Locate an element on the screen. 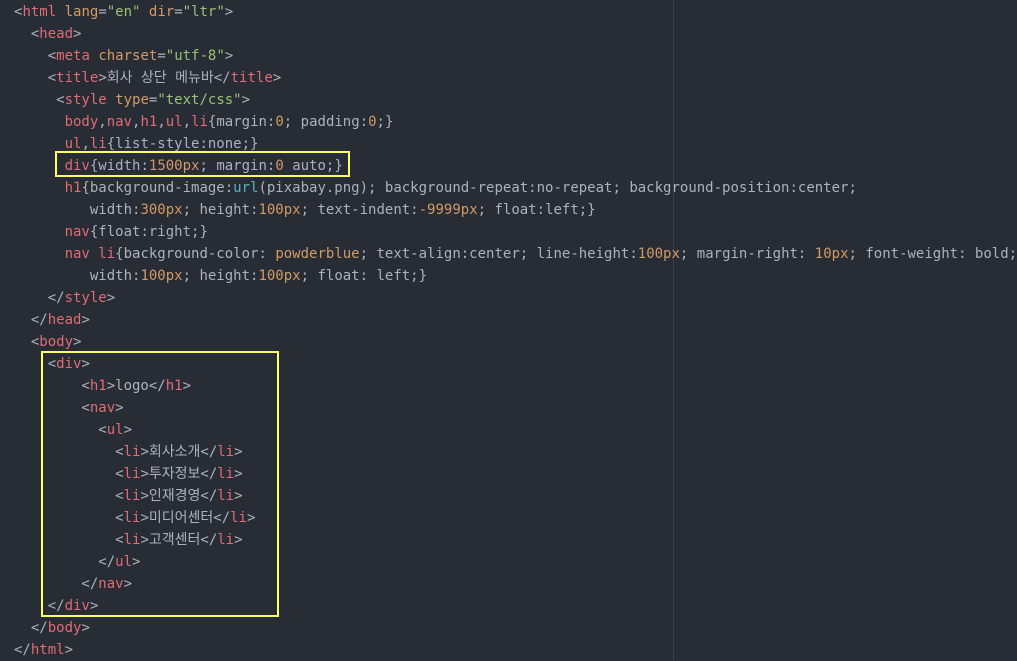 This screenshot has height=661, width=1017. code-line: <li>고객센터</li> is located at coordinates (128, 540).